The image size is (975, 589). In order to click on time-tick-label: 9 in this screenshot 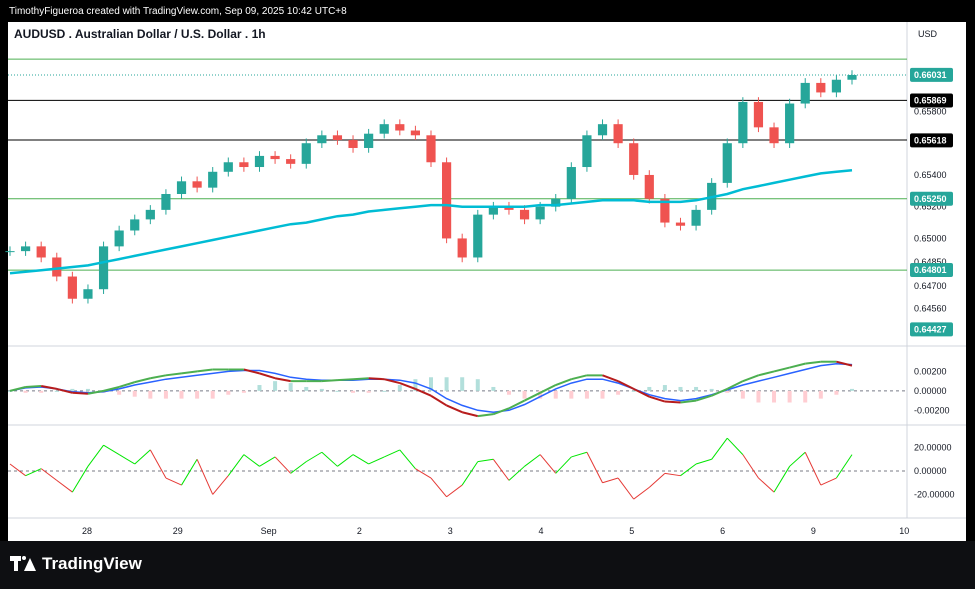, I will do `click(813, 531)`.